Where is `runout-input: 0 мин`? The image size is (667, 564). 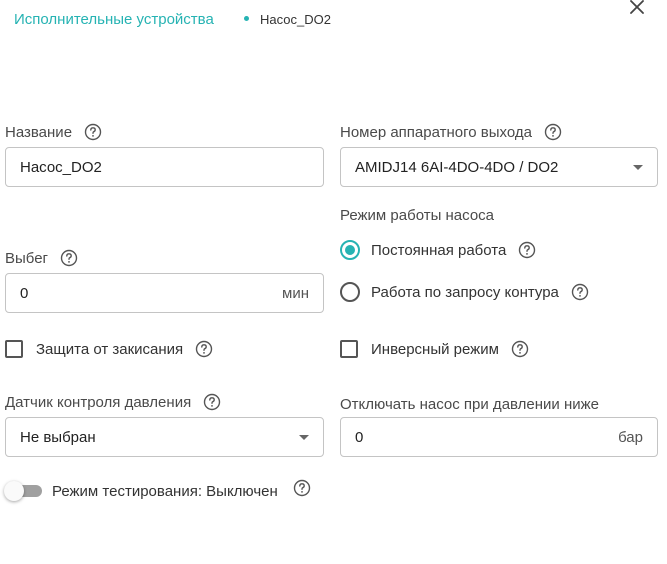
runout-input: 0 мин is located at coordinates (164, 293).